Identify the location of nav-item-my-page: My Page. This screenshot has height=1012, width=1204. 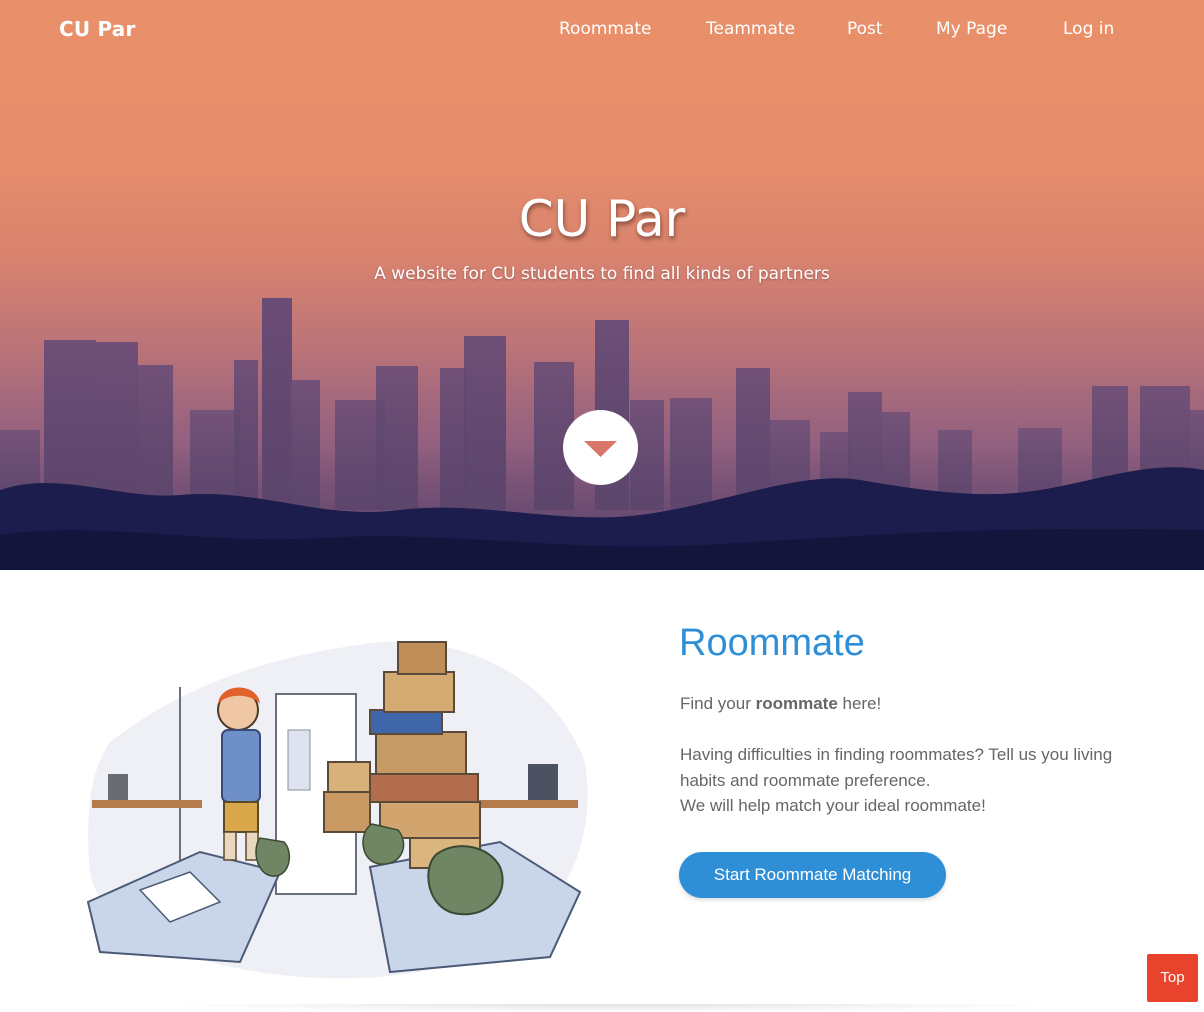
(971, 29).